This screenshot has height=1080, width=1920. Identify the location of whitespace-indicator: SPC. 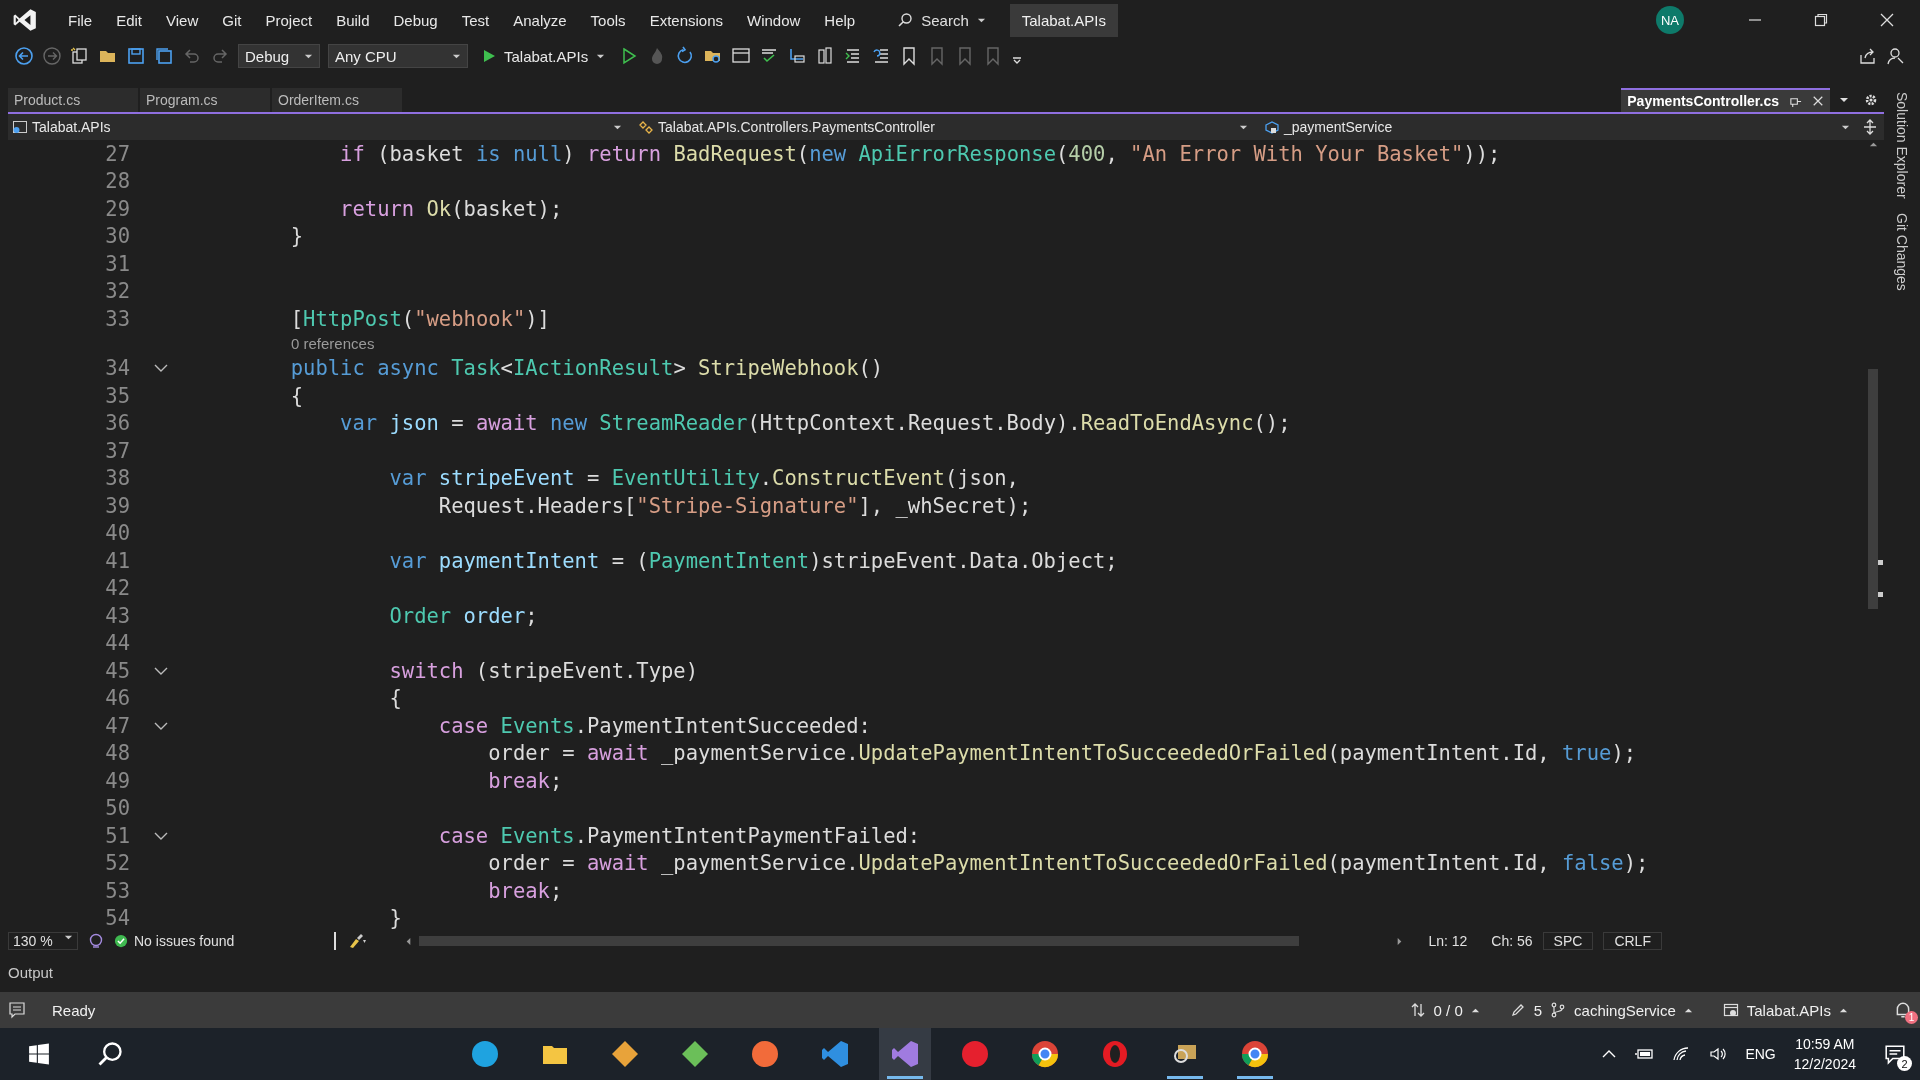
(1568, 941).